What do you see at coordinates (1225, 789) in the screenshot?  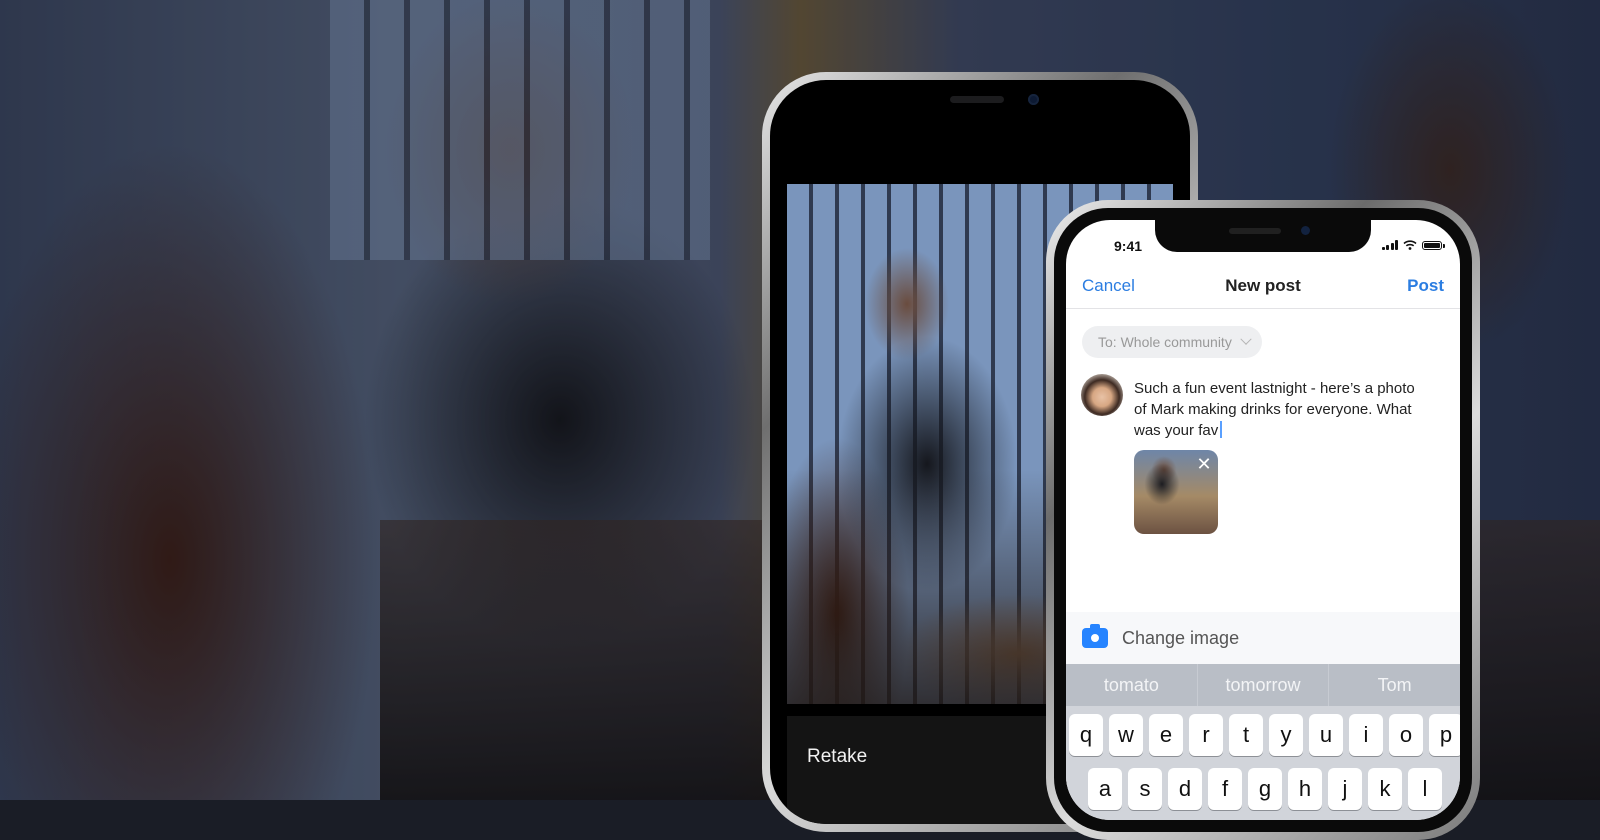 I see `key: f` at bounding box center [1225, 789].